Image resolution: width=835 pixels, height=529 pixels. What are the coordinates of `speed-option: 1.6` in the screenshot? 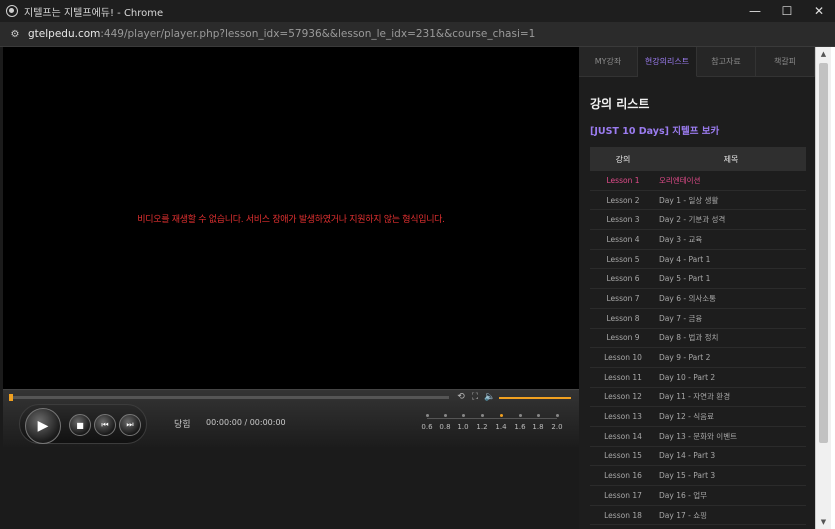 It's located at (520, 422).